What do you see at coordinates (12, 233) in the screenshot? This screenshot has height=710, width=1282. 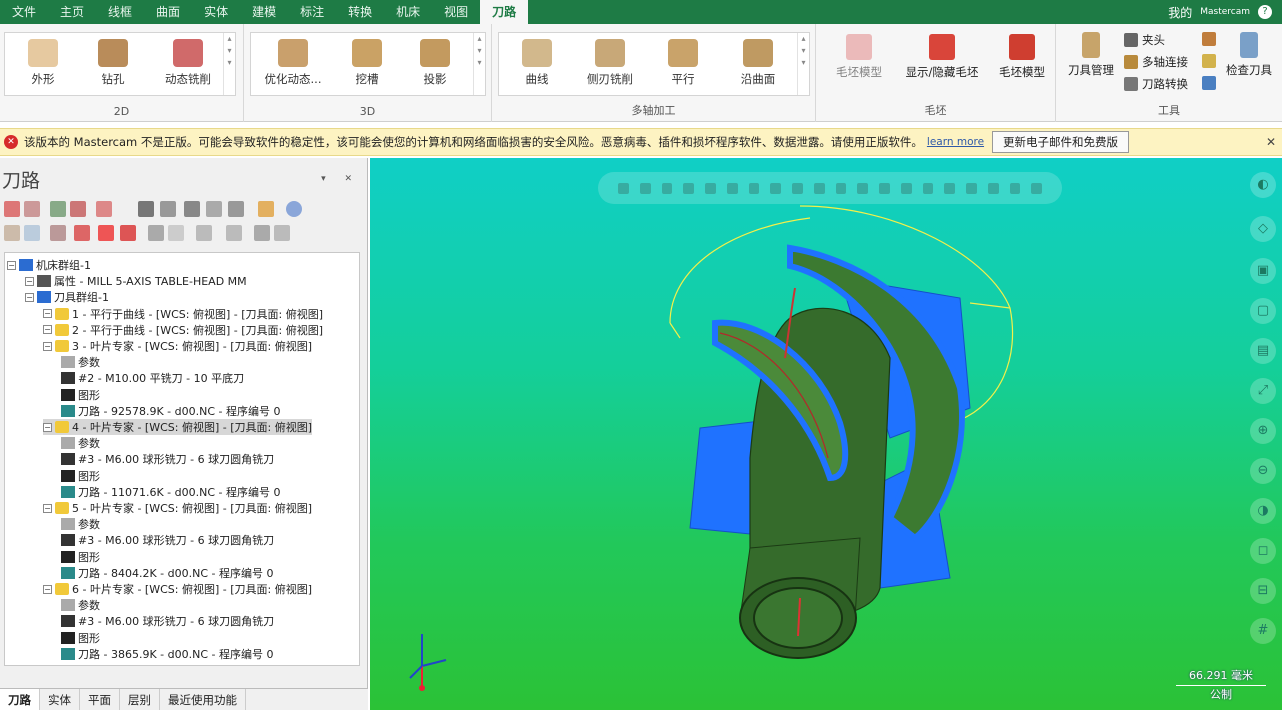 I see `move-icon` at bounding box center [12, 233].